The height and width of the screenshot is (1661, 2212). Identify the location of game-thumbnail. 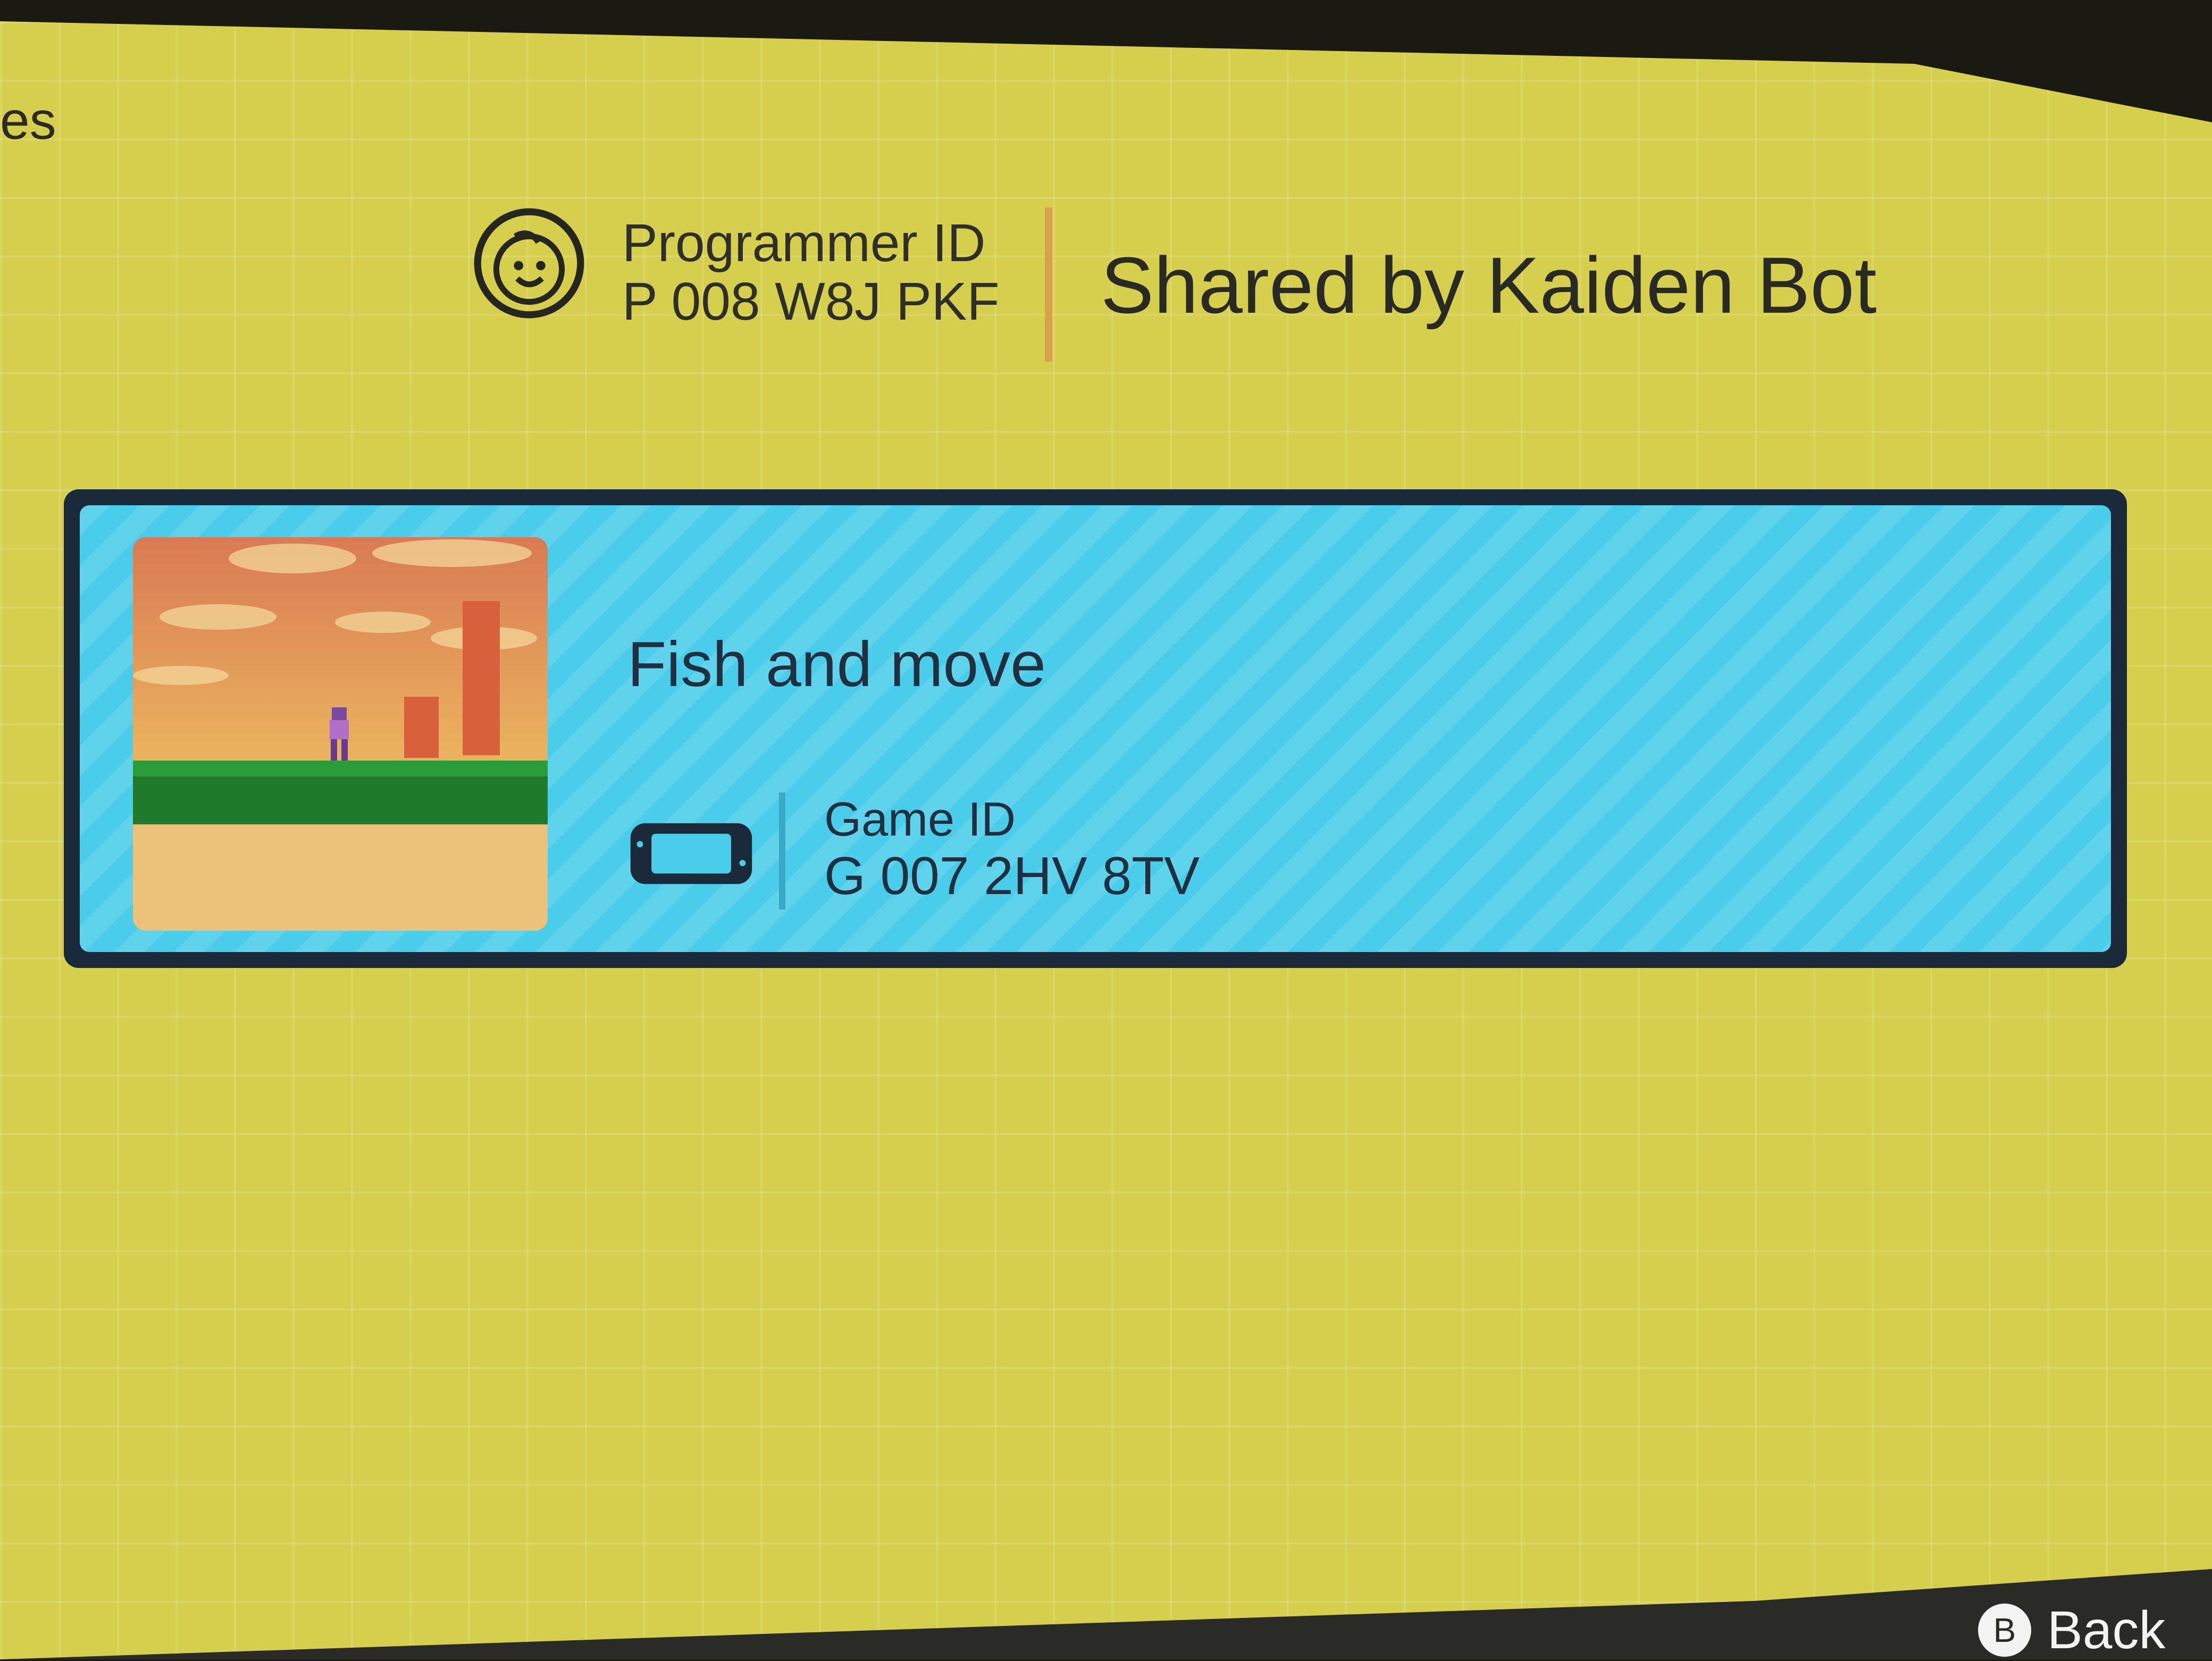
(340, 734).